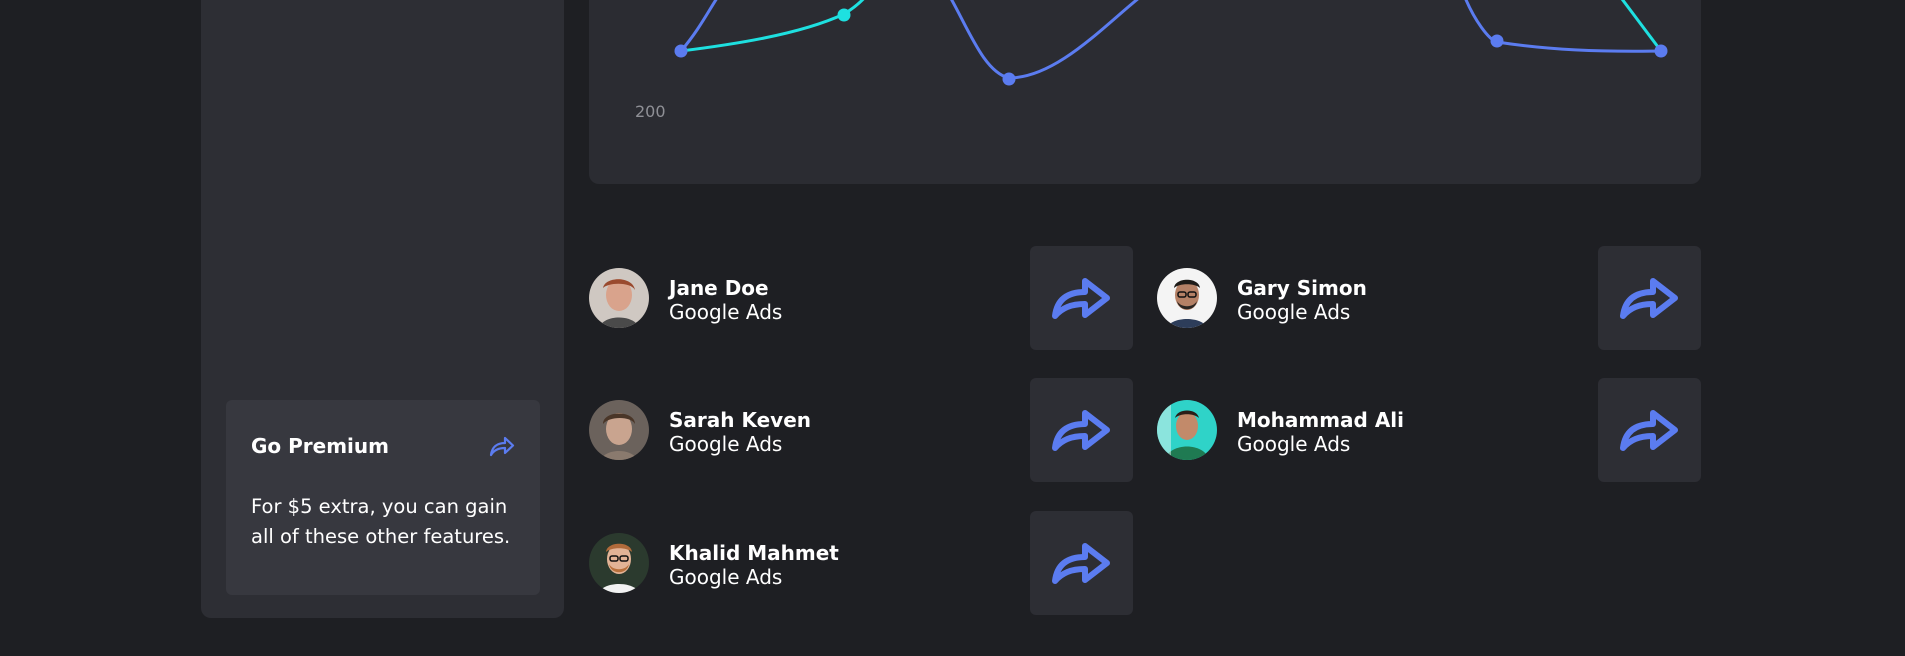 Image resolution: width=1905 pixels, height=656 pixels. I want to click on contact-item: Mohammad Ali Google Ads, so click(1429, 430).